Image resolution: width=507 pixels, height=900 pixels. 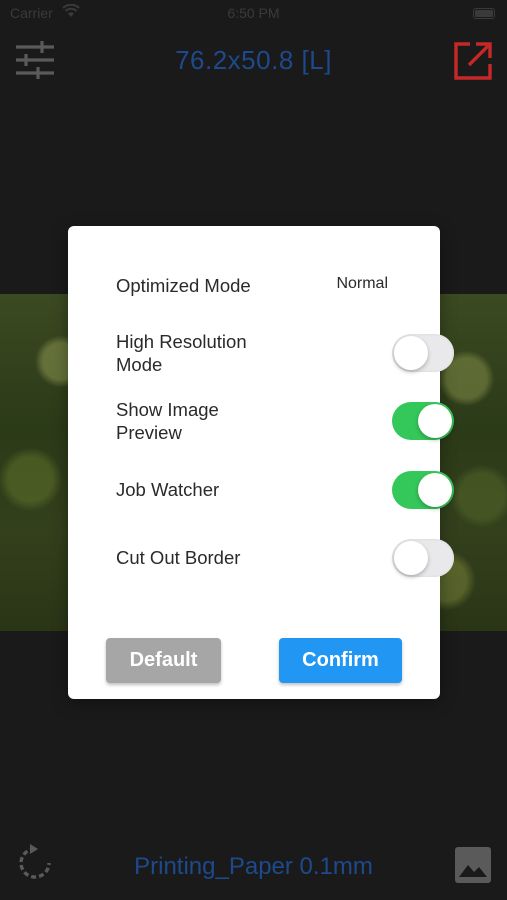 What do you see at coordinates (484, 13) in the screenshot?
I see `battery-icon` at bounding box center [484, 13].